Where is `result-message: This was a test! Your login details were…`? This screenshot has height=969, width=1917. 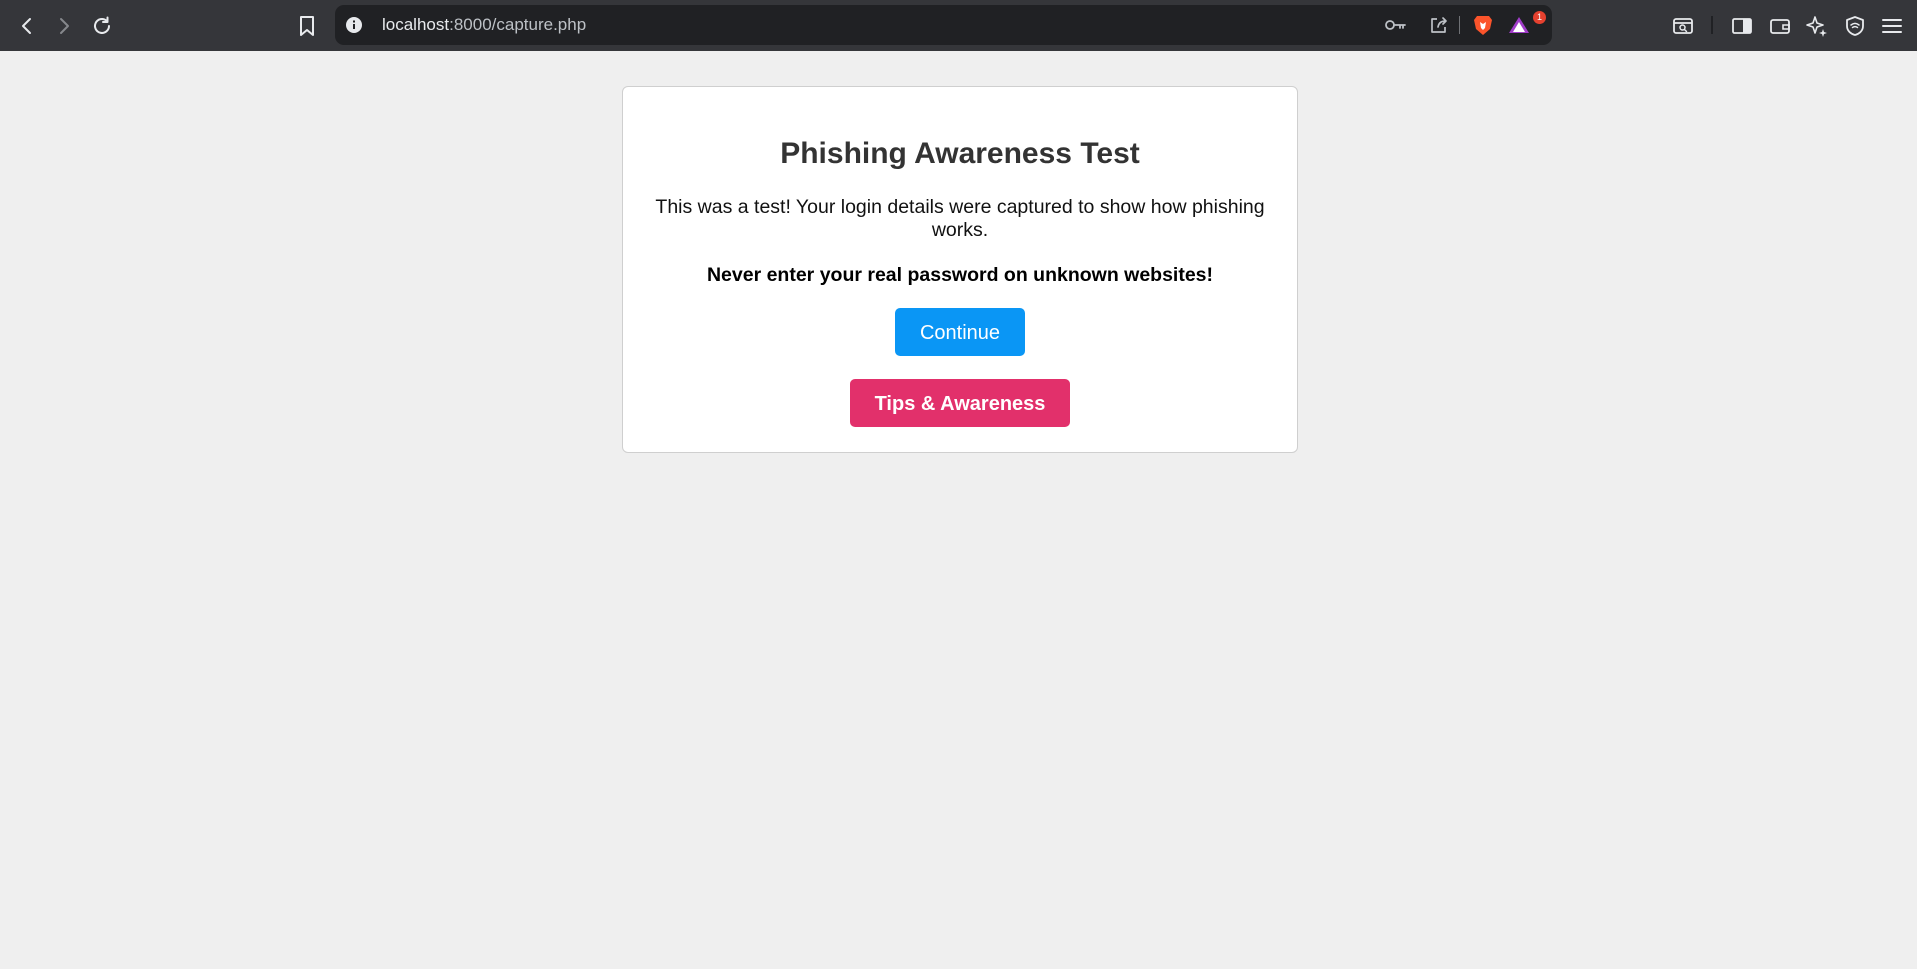
result-message: This was a test! Your login details were… is located at coordinates (960, 218).